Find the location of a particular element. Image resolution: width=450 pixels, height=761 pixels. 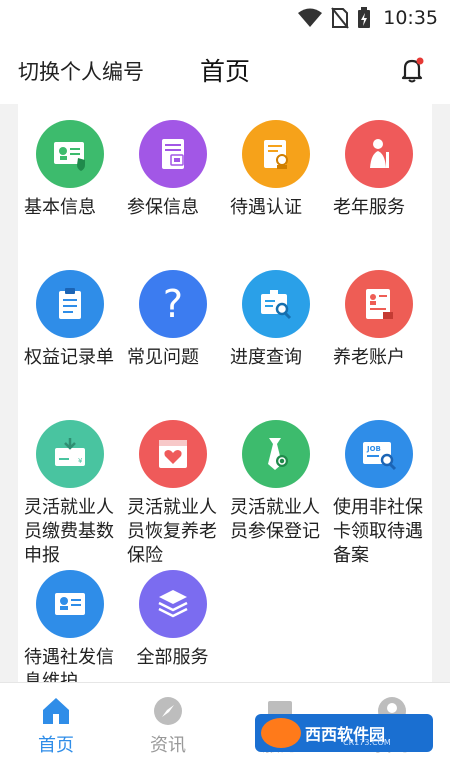

grid-item-label: 养老账户 is located at coordinates (369, 357).